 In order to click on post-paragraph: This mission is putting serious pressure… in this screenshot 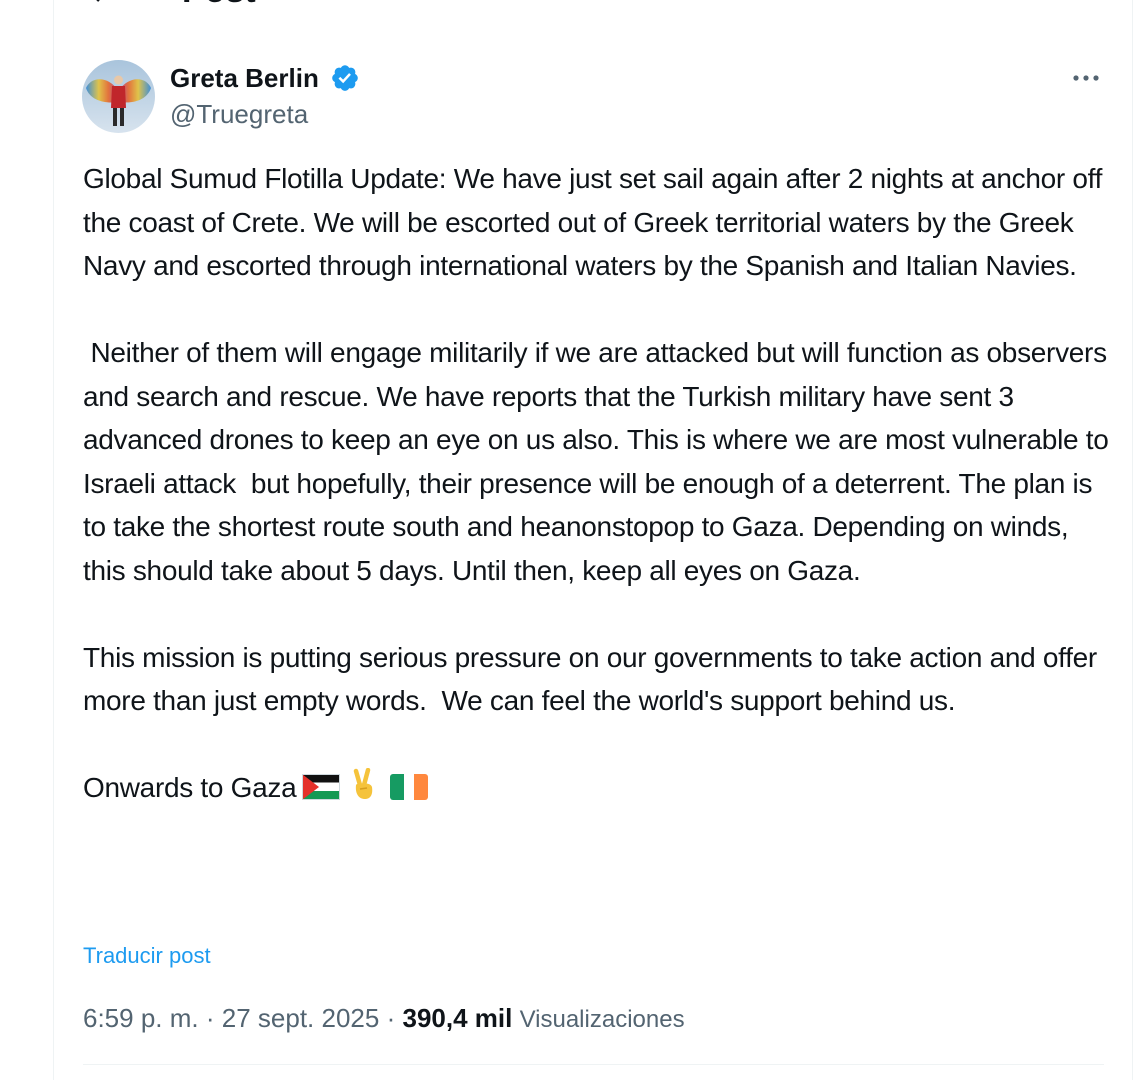, I will do `click(594, 679)`.